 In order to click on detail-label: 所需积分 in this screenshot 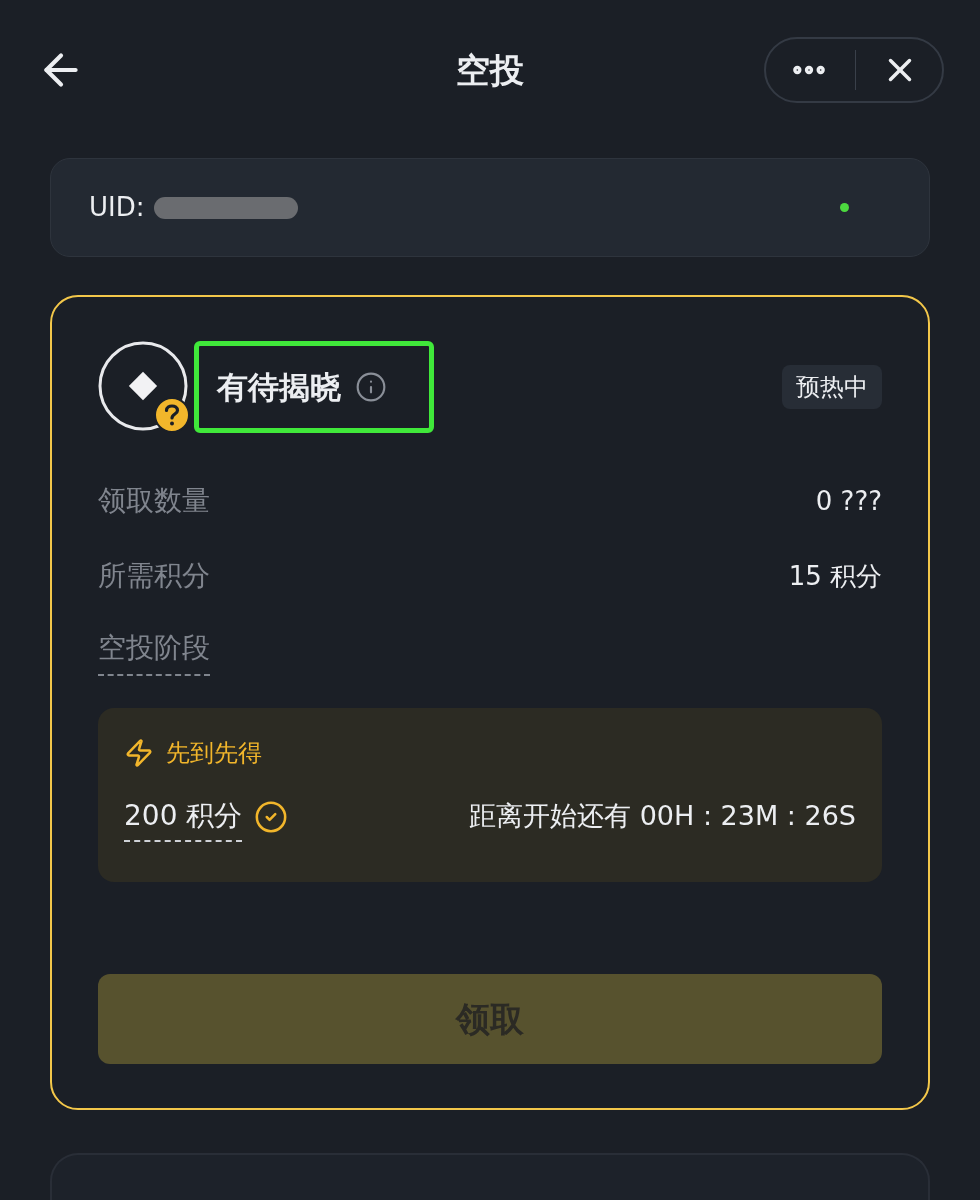, I will do `click(154, 576)`.